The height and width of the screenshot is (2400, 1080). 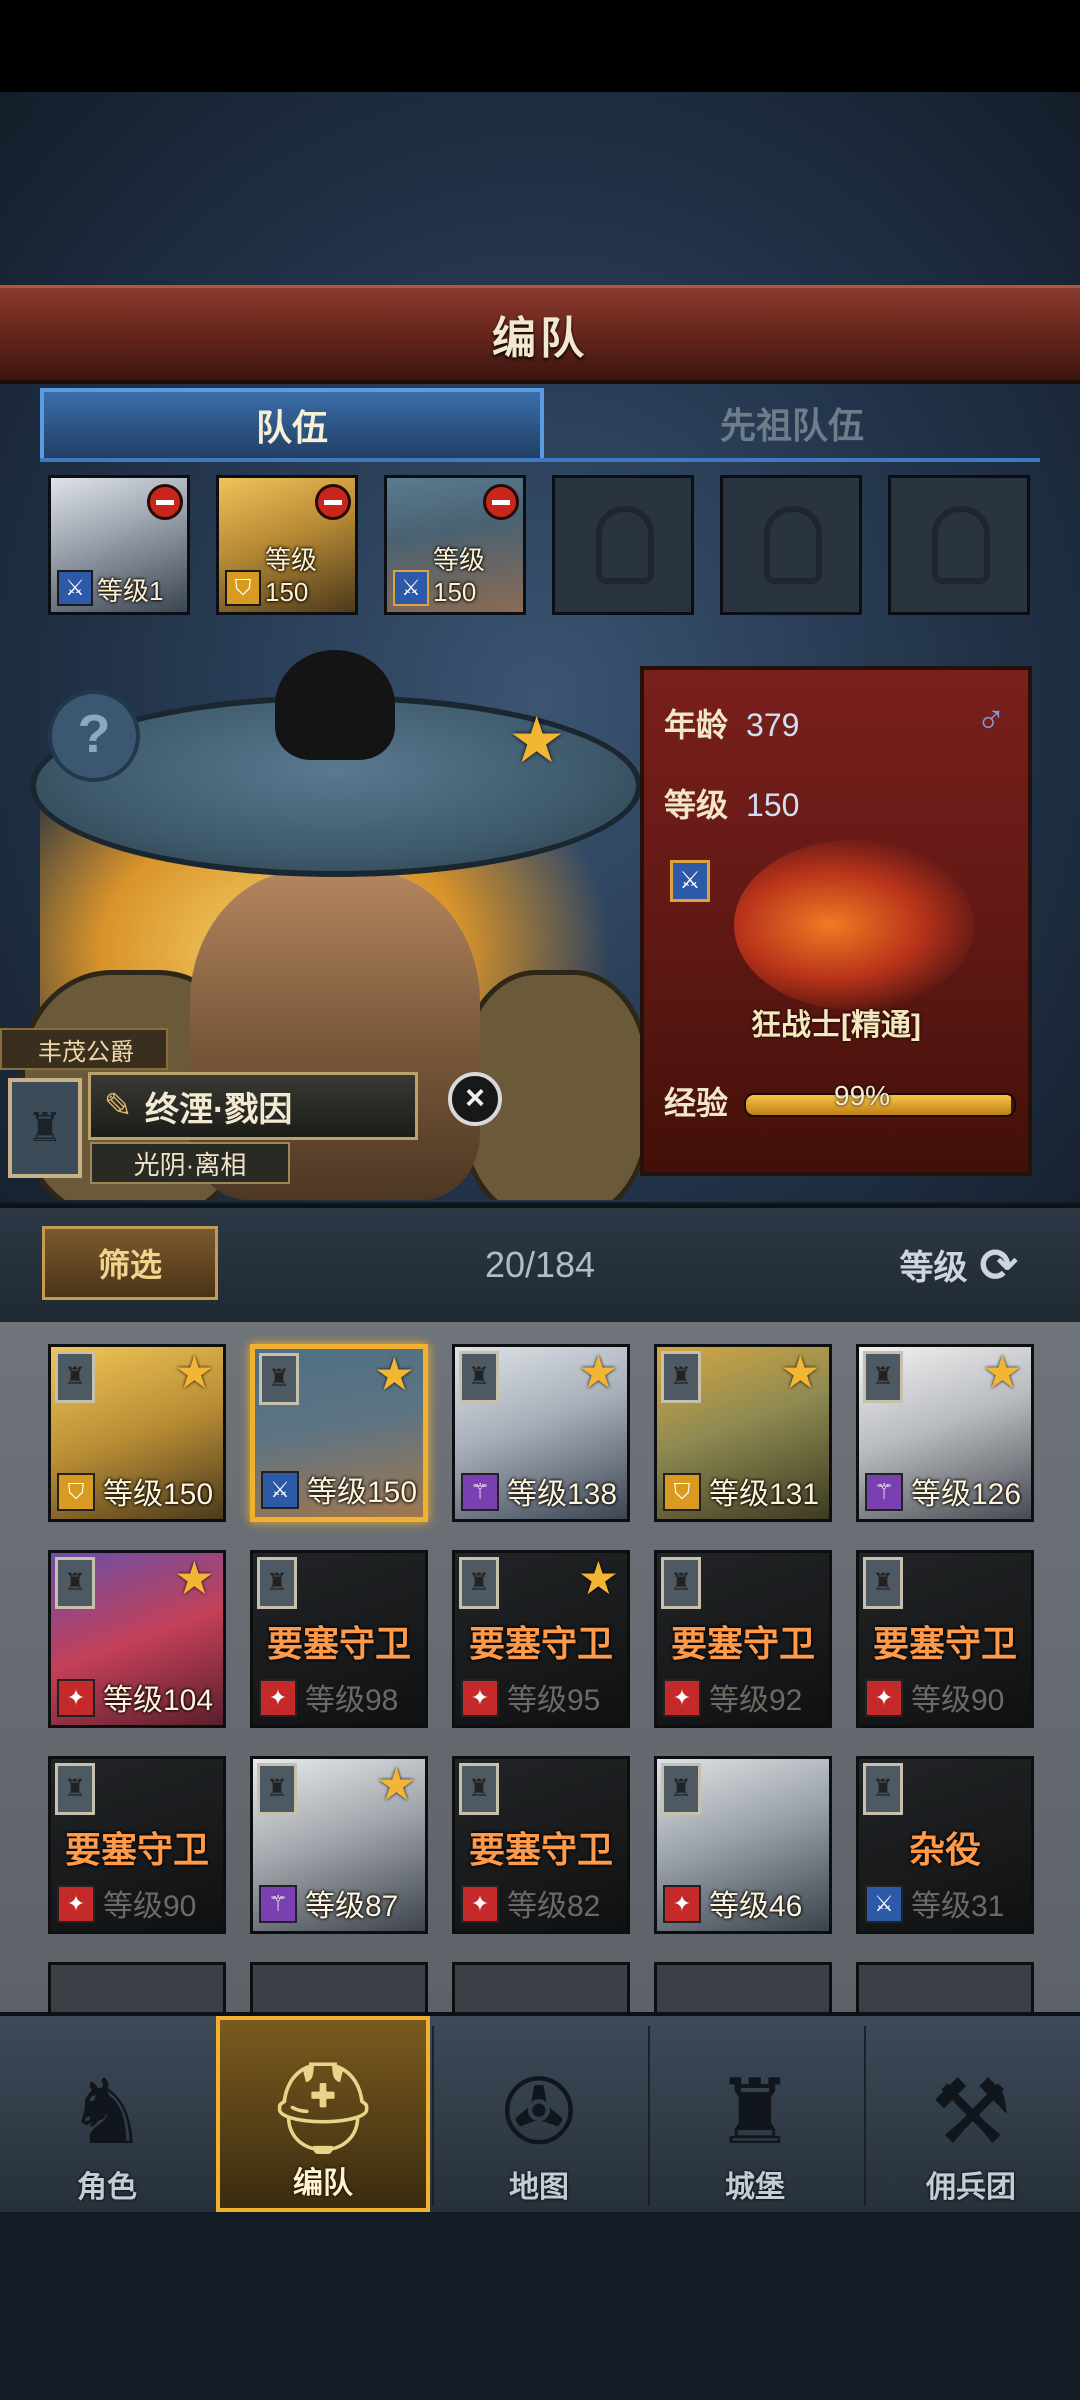 I want to click on hero-title: 丰茂公爵, so click(x=84, y=1049).